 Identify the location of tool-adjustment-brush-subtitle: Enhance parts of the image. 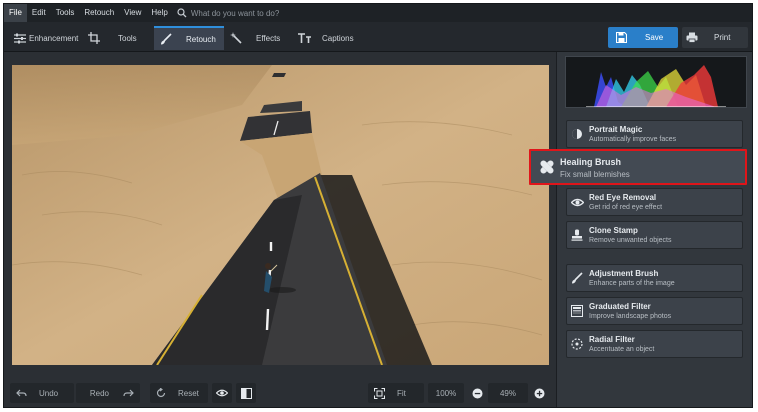
(632, 283).